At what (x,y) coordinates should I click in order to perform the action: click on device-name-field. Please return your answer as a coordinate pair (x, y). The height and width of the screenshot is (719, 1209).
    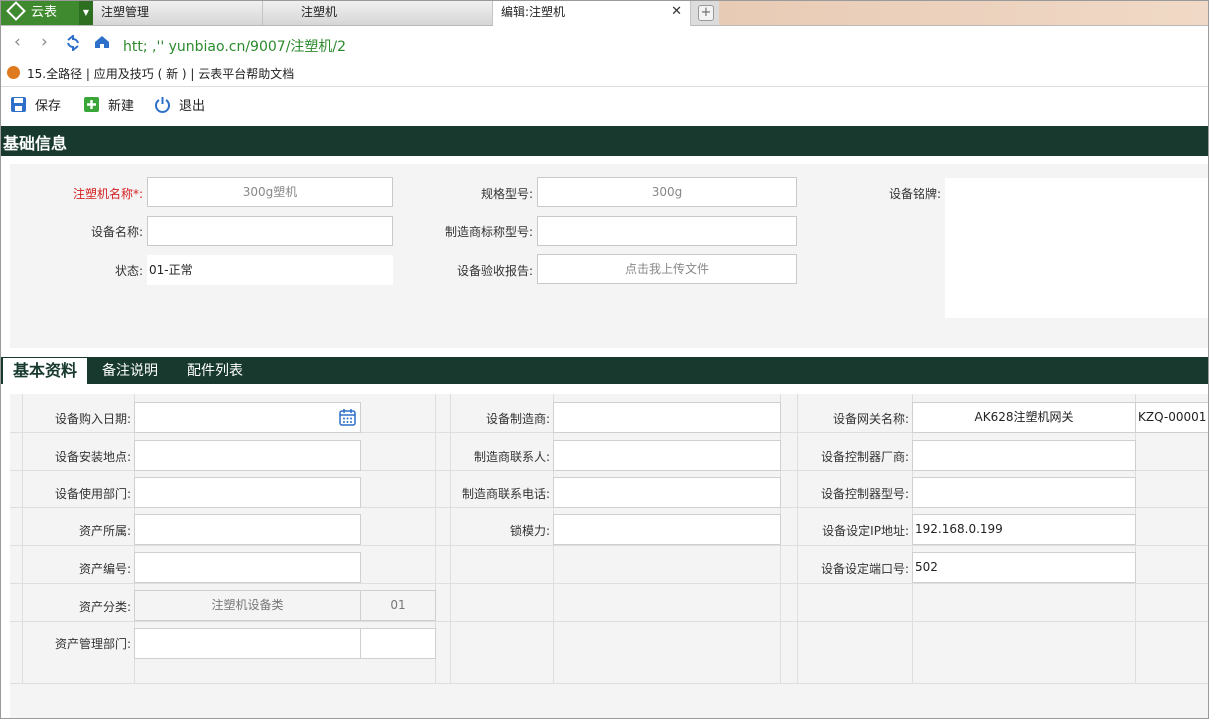
    Looking at the image, I should click on (270, 231).